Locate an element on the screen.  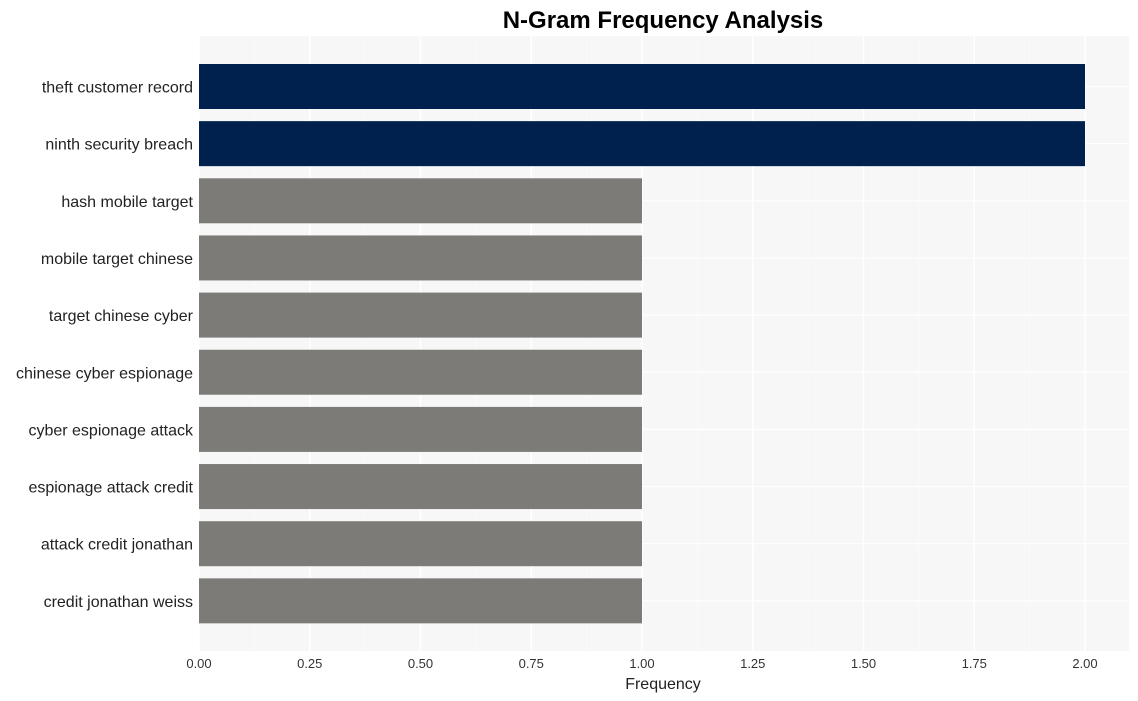
x-tick-label: 1.75 is located at coordinates (974, 663).